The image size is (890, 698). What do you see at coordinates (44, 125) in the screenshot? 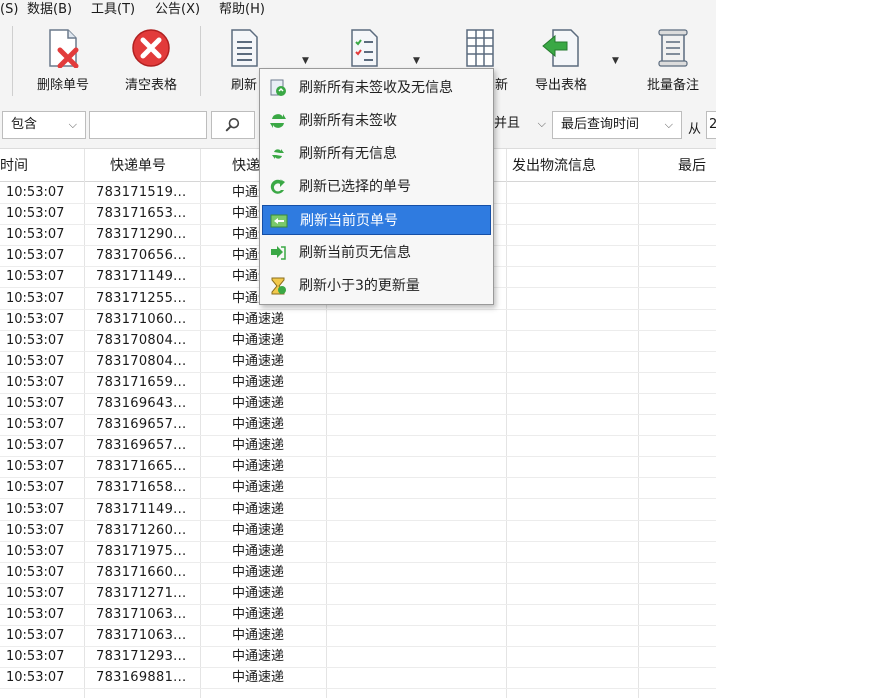
I see `match-mode-select: 包含 ⌵` at bounding box center [44, 125].